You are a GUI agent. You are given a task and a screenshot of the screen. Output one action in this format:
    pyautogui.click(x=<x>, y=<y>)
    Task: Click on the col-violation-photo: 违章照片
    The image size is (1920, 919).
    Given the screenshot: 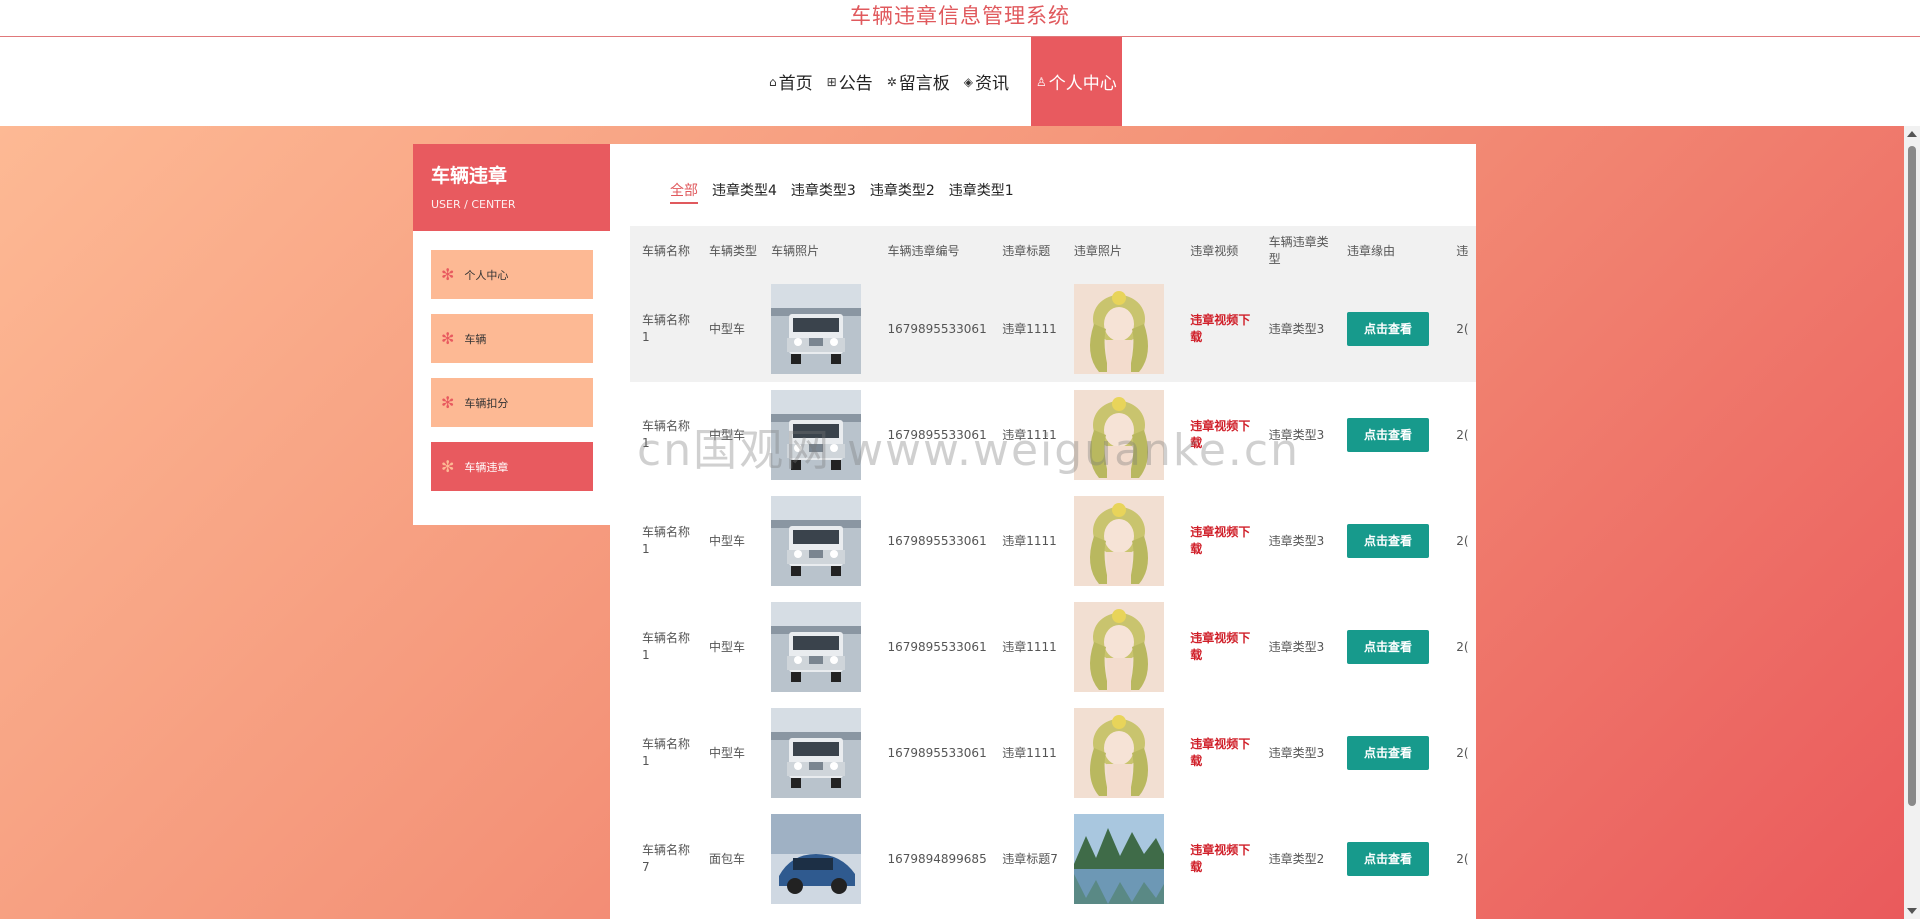 What is the action you would take?
    pyautogui.click(x=1120, y=251)
    